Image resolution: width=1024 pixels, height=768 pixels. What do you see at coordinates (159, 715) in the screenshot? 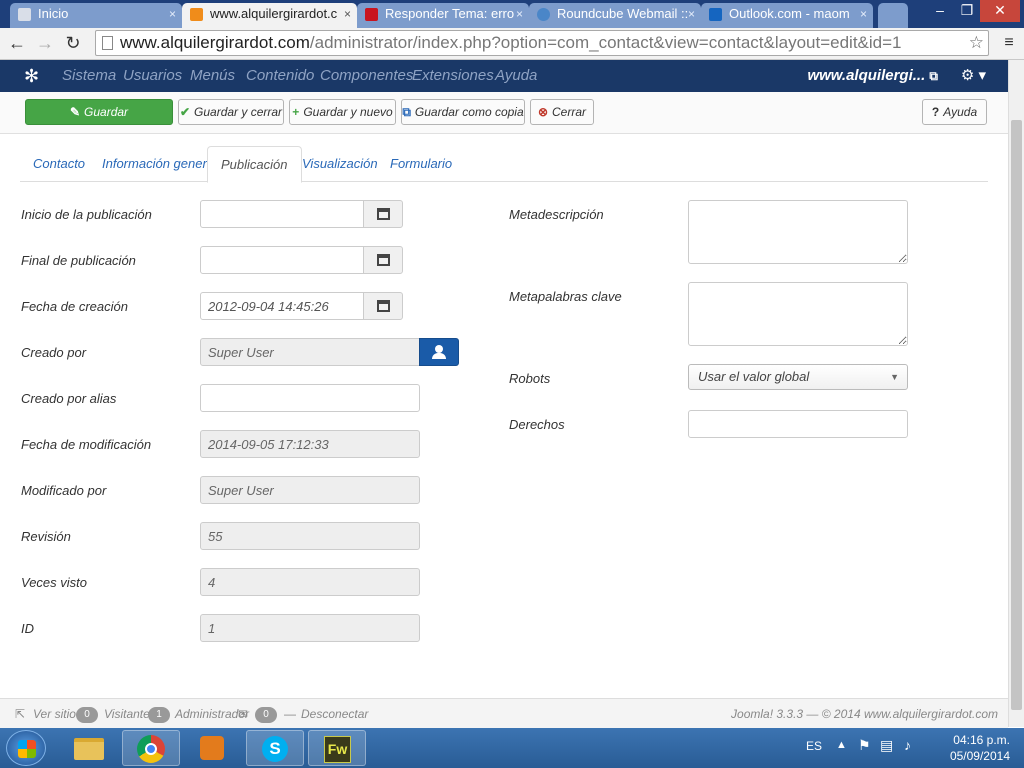
I see `admins-count-badge: 1` at bounding box center [159, 715].